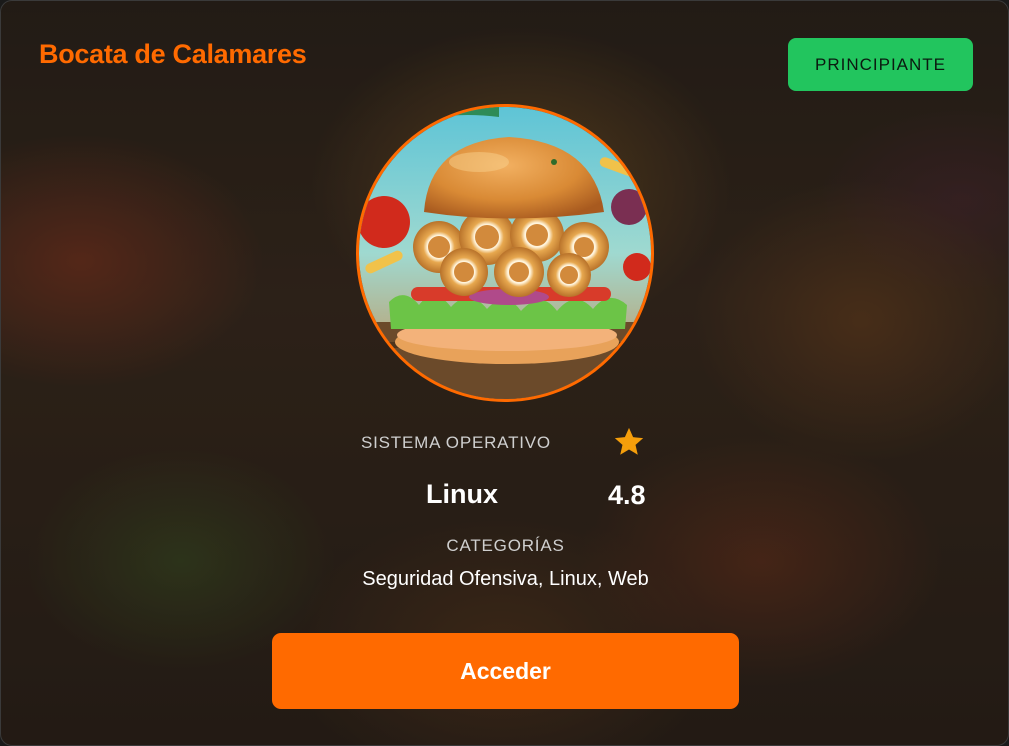 This screenshot has height=746, width=1009. Describe the element at coordinates (880, 64) in the screenshot. I see `difficulty-badge: PRINCIPIANTE` at that location.